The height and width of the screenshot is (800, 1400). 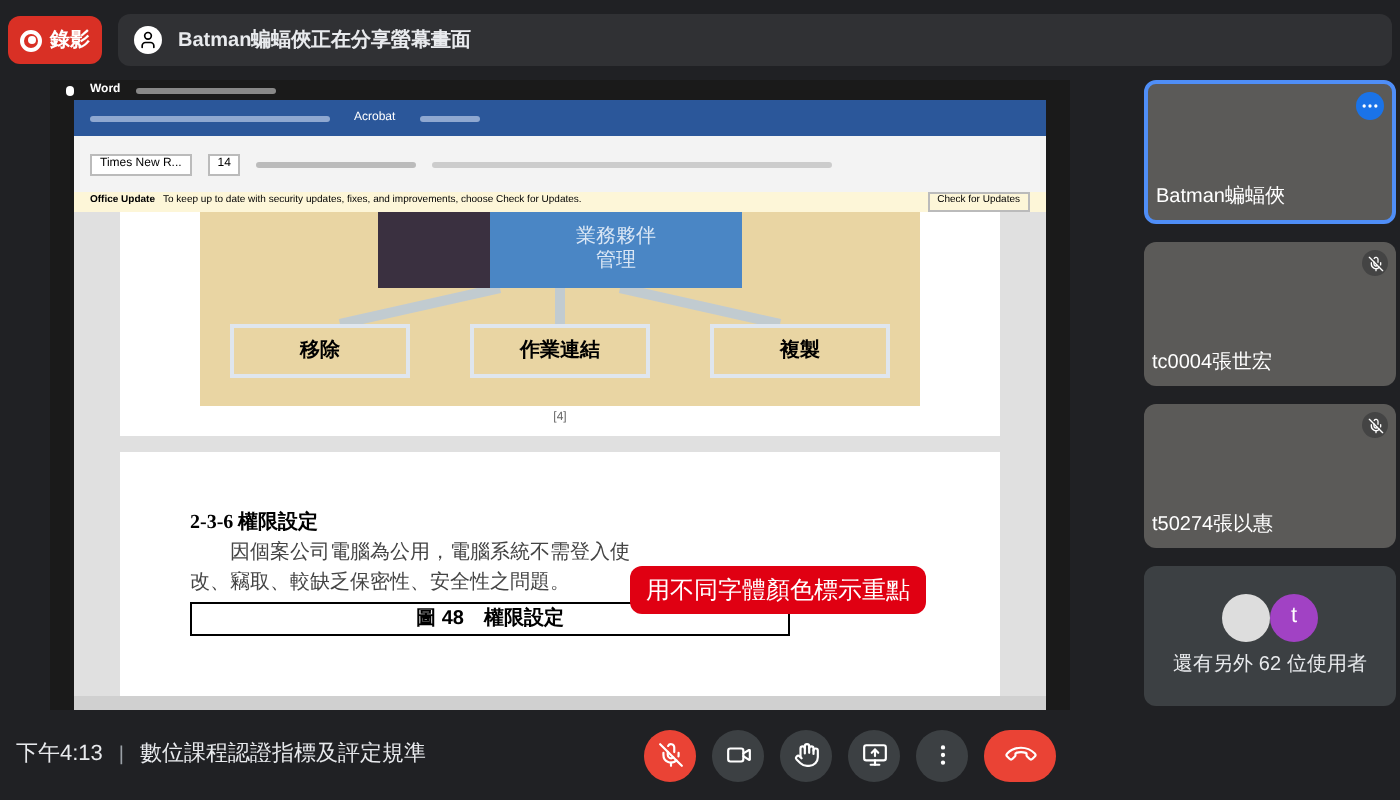 What do you see at coordinates (1270, 665) in the screenshot?
I see `others-count: 還有另外 62 位使用者` at bounding box center [1270, 665].